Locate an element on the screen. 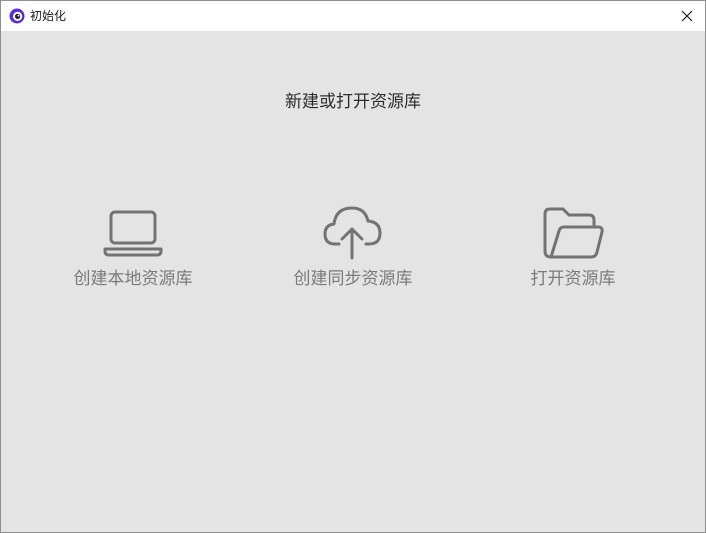  create-sync-library-label: 创建同步资源库 is located at coordinates (353, 279).